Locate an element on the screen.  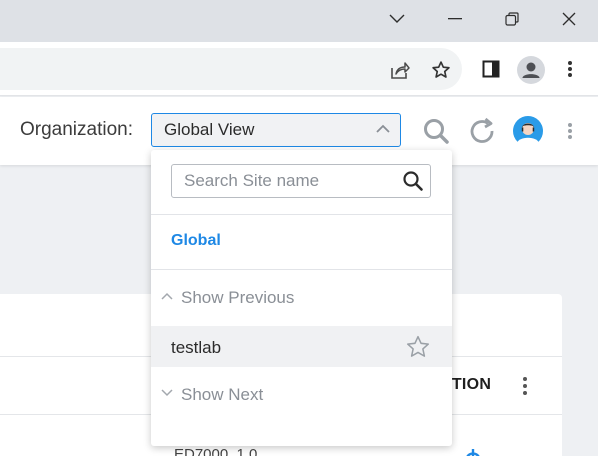
show-next-label: Show Next is located at coordinates (222, 394).